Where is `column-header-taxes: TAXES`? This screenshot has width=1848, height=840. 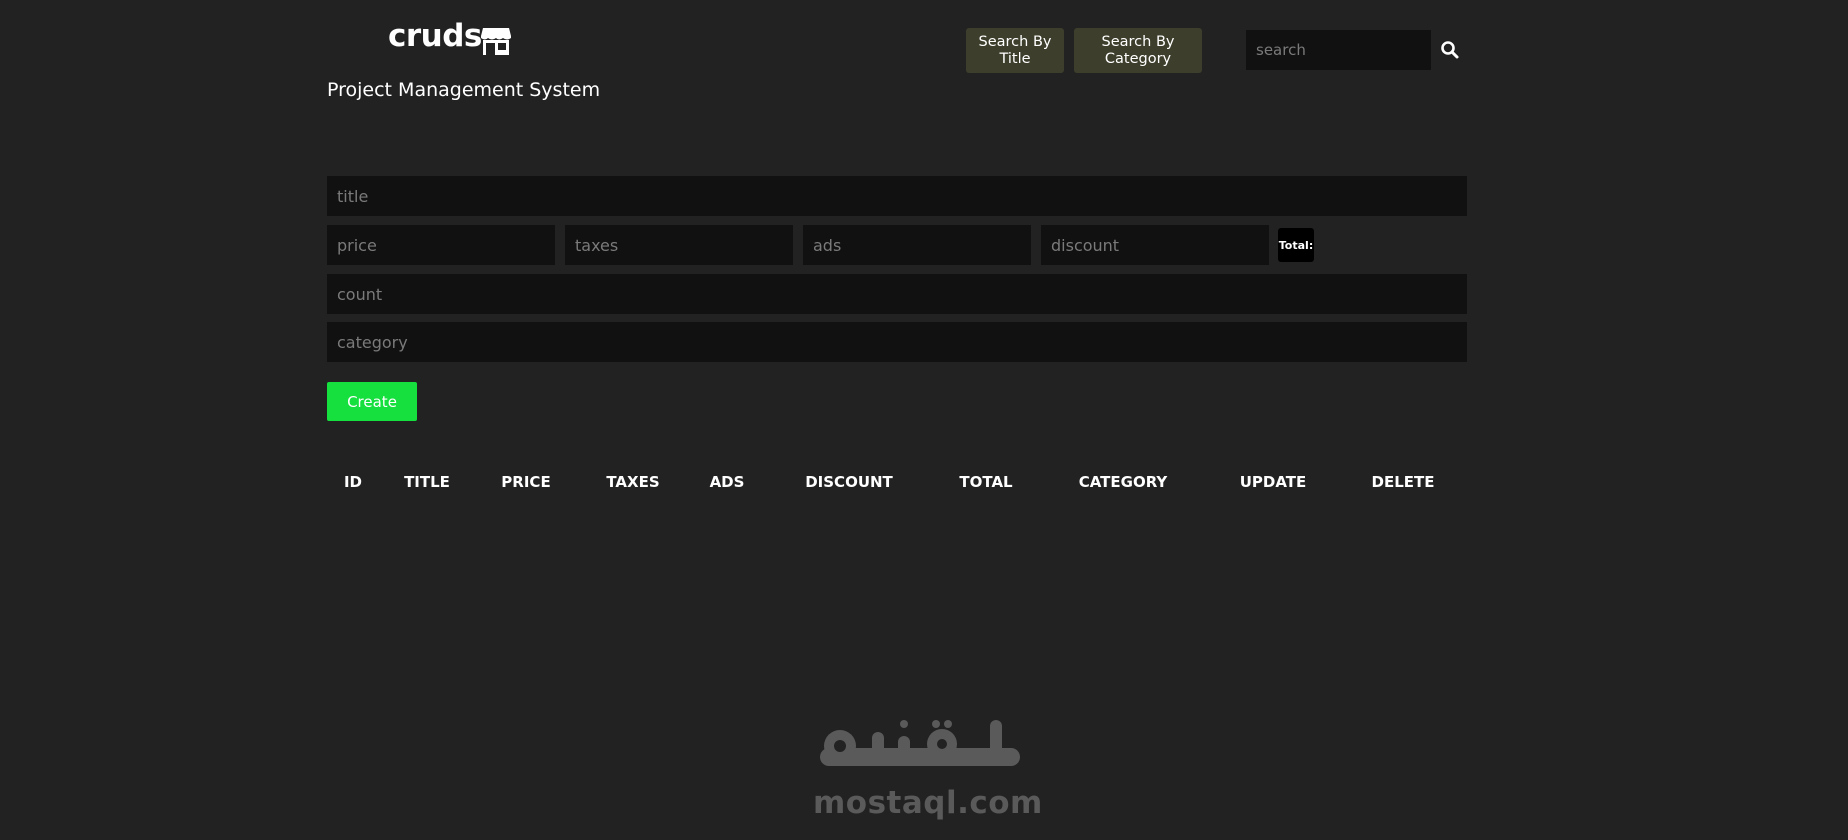 column-header-taxes: TAXES is located at coordinates (633, 482).